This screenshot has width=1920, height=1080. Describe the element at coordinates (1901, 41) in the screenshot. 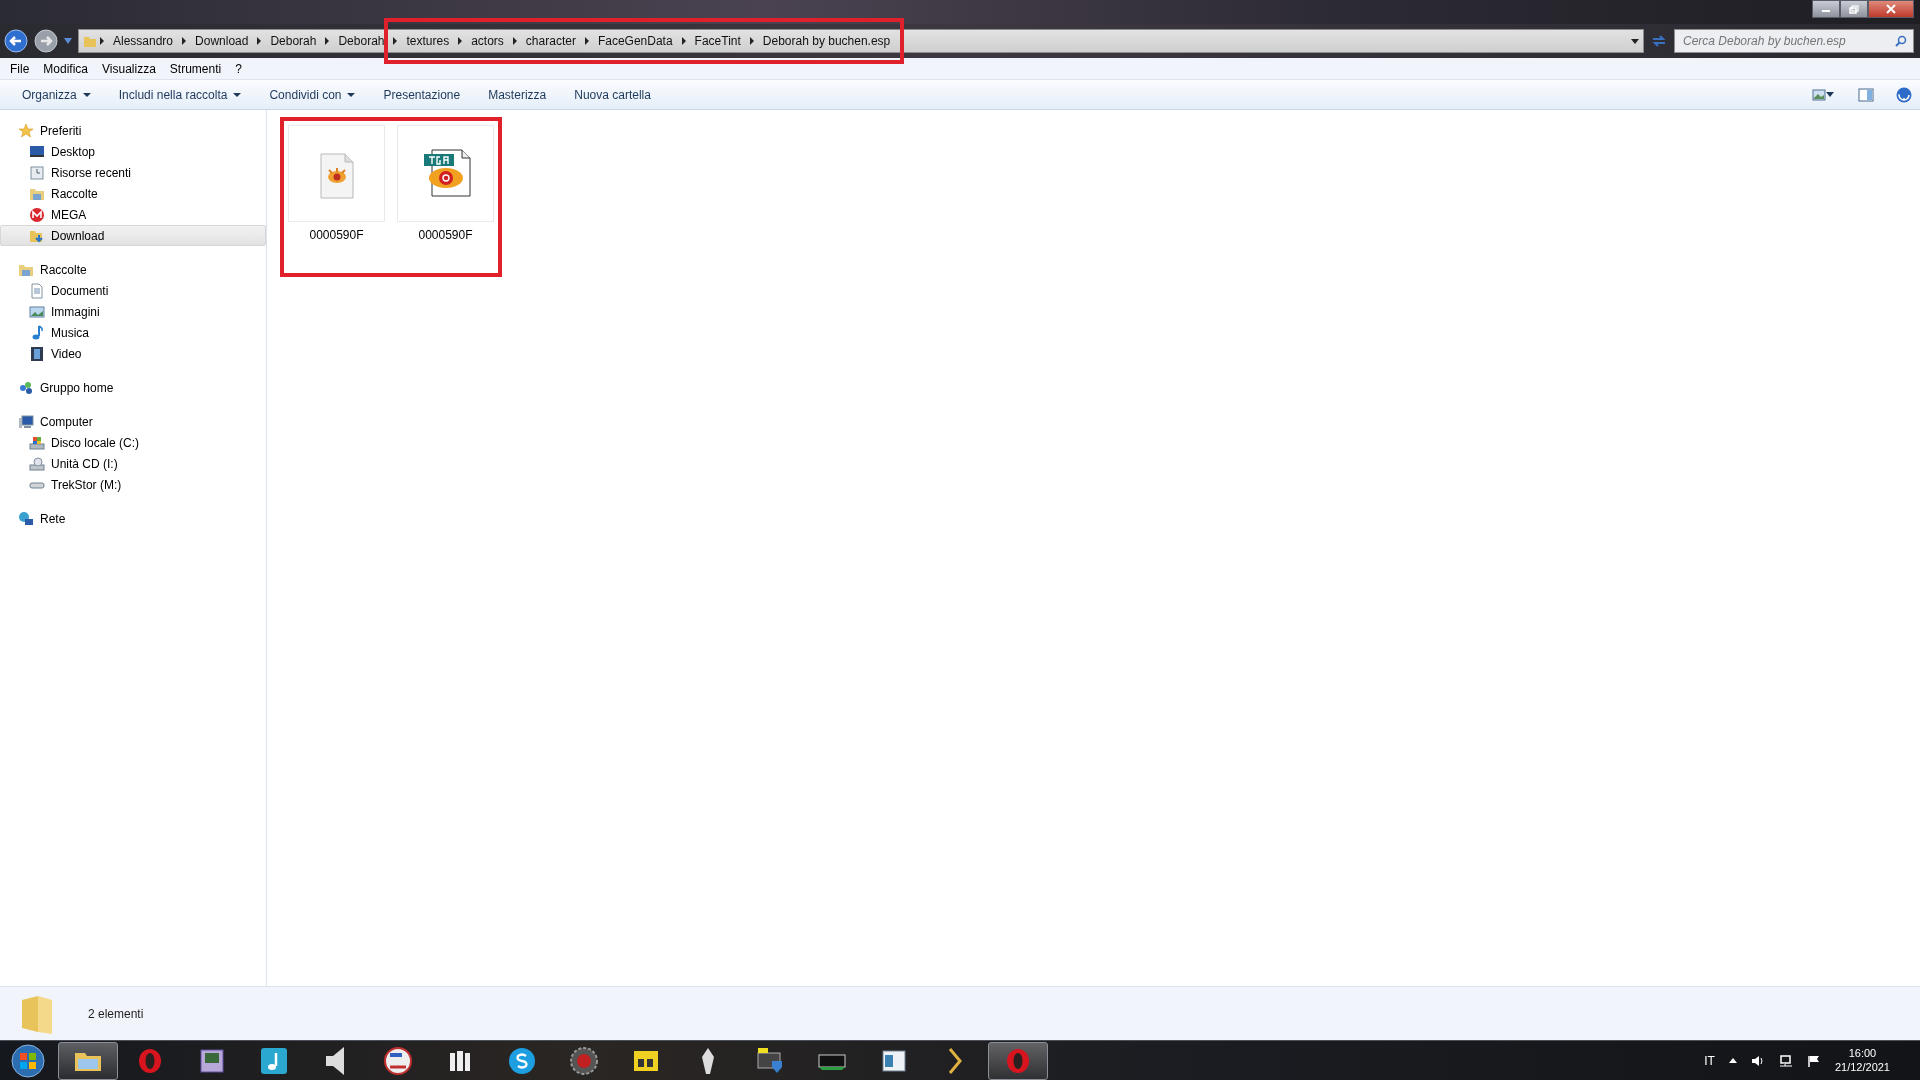

I see `search-icon` at that location.